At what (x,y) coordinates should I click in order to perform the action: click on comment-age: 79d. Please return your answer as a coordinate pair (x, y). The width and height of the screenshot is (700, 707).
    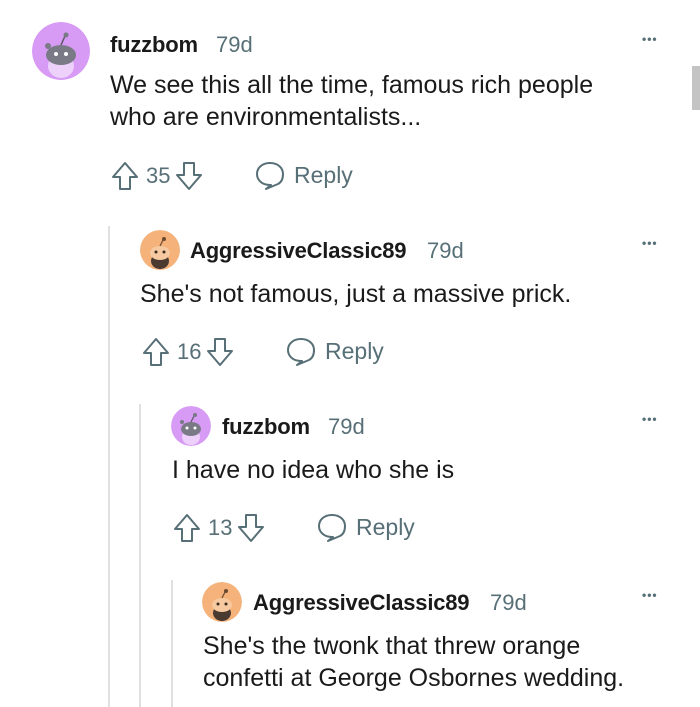
    Looking at the image, I should click on (508, 602).